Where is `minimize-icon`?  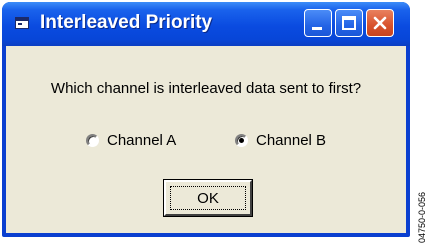
minimize-icon is located at coordinates (317, 28).